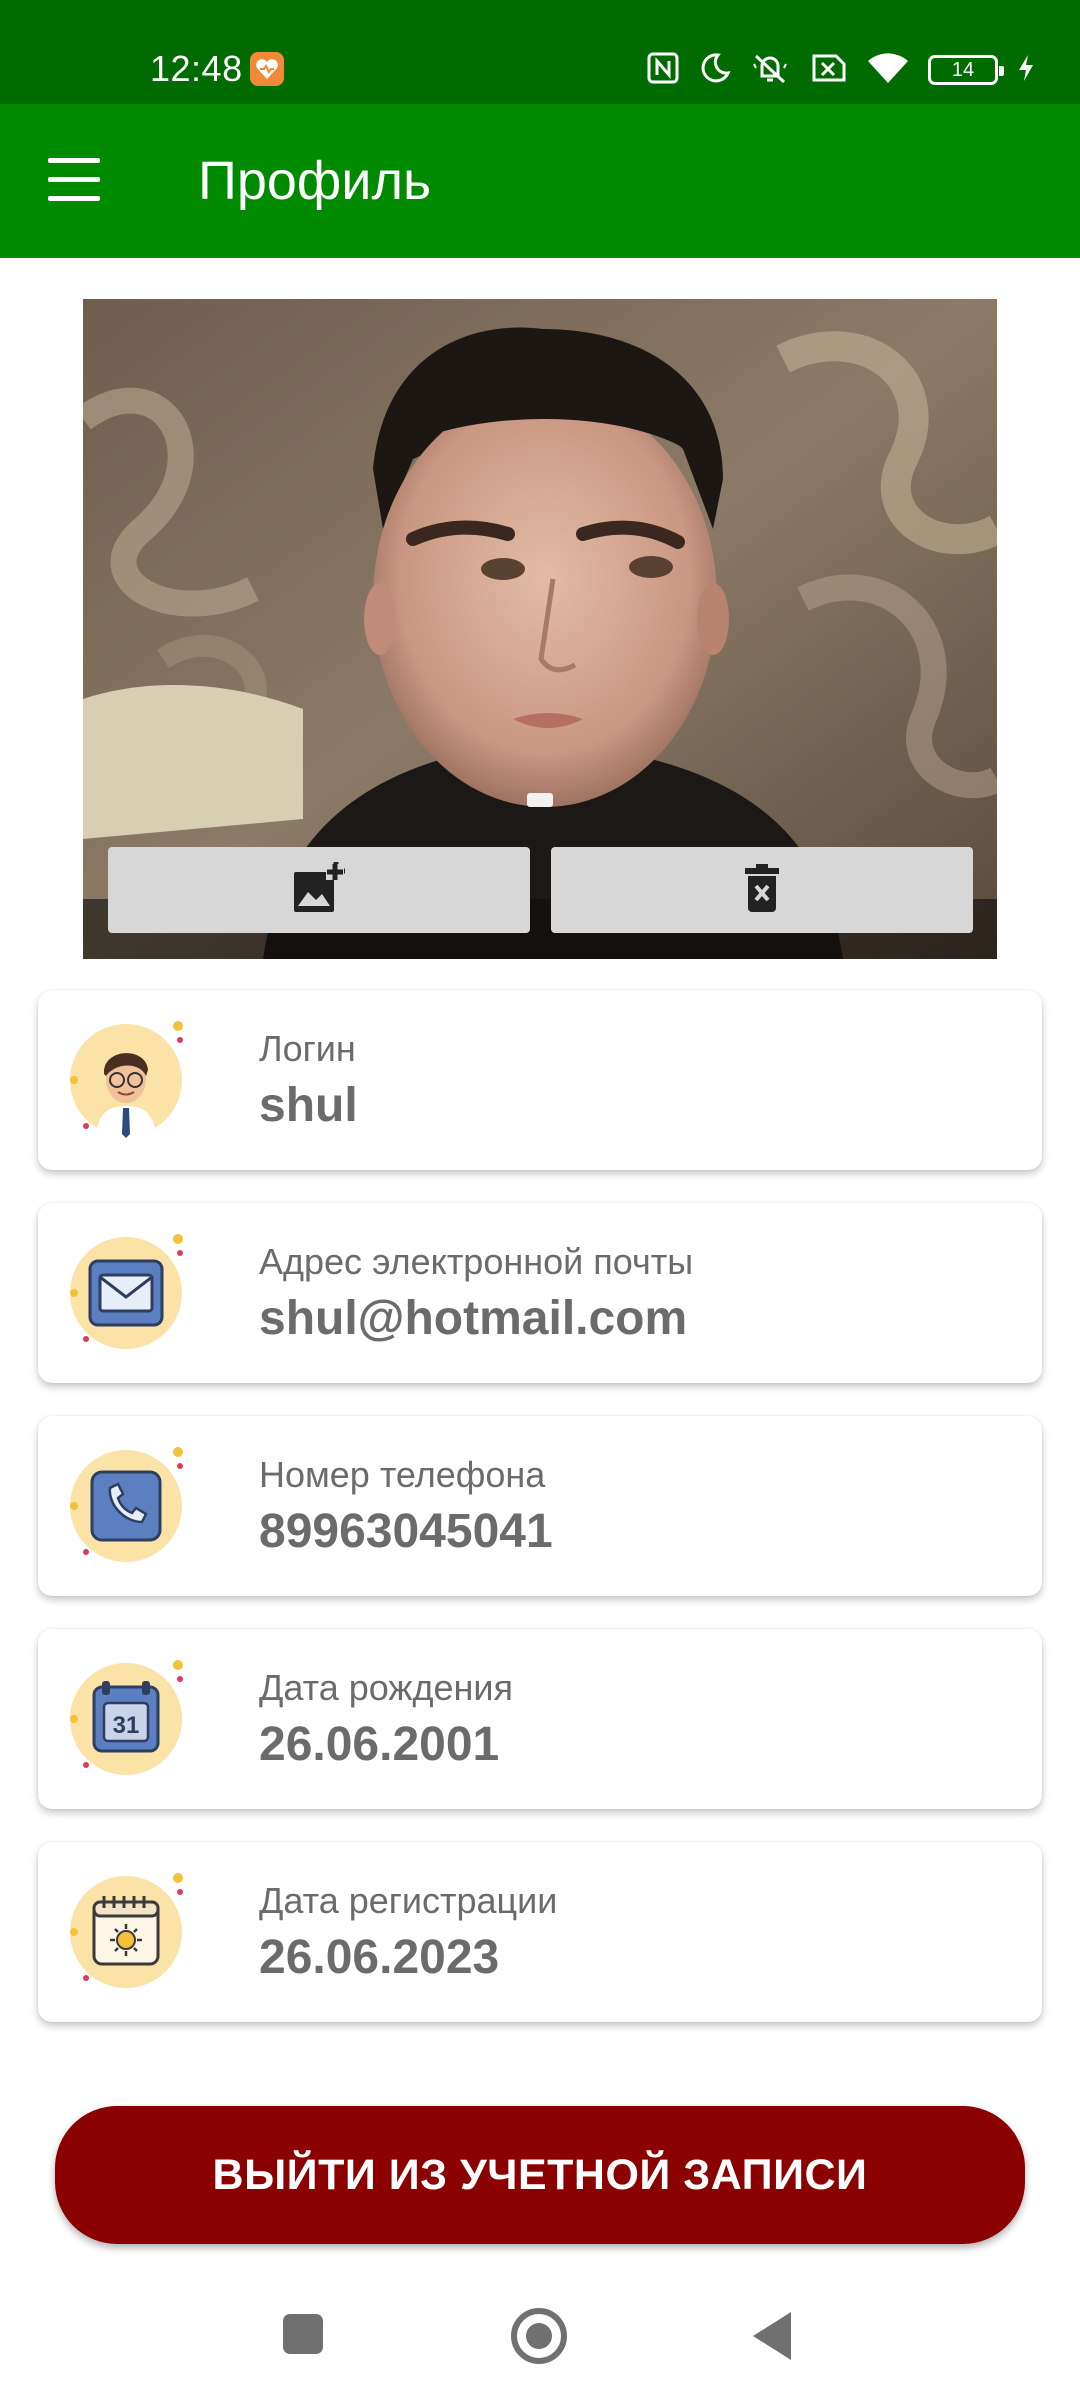 This screenshot has height=2400, width=1080. Describe the element at coordinates (128, 1506) in the screenshot. I see `phone-icon` at that location.